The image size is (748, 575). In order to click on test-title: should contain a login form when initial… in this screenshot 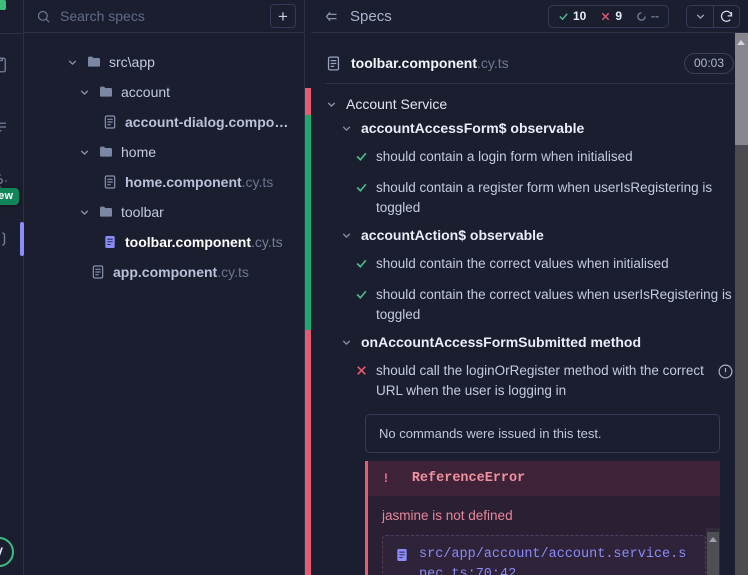, I will do `click(504, 156)`.